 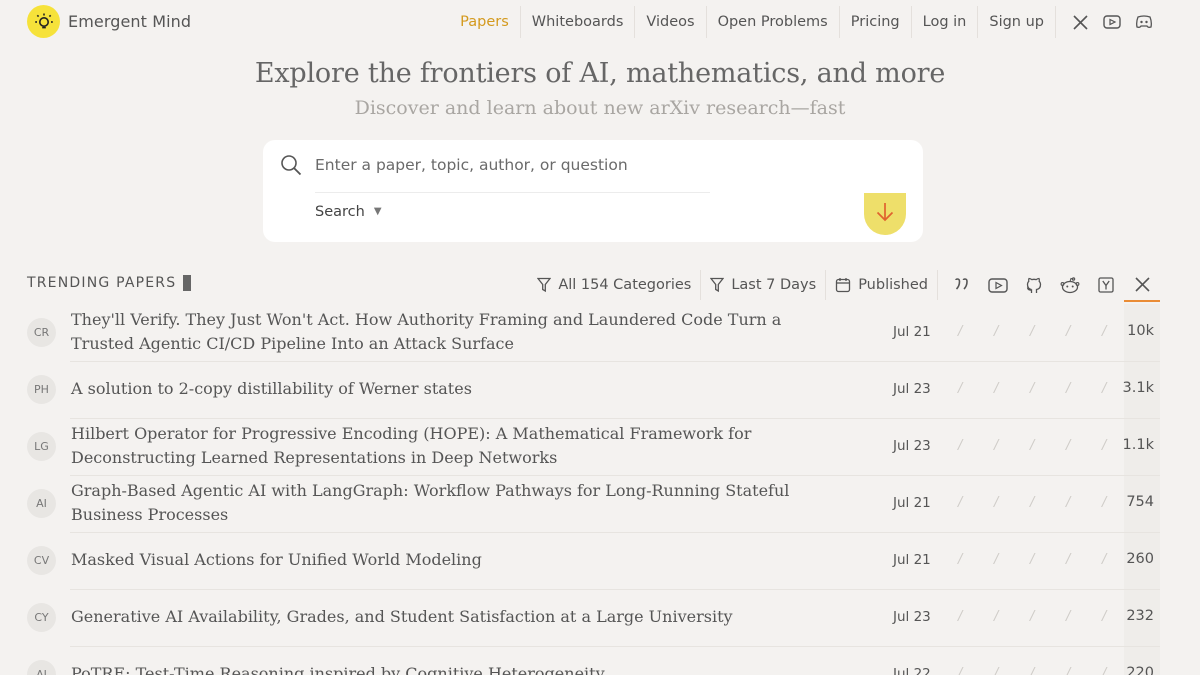 What do you see at coordinates (41, 389) in the screenshot?
I see `category-badge: PH` at bounding box center [41, 389].